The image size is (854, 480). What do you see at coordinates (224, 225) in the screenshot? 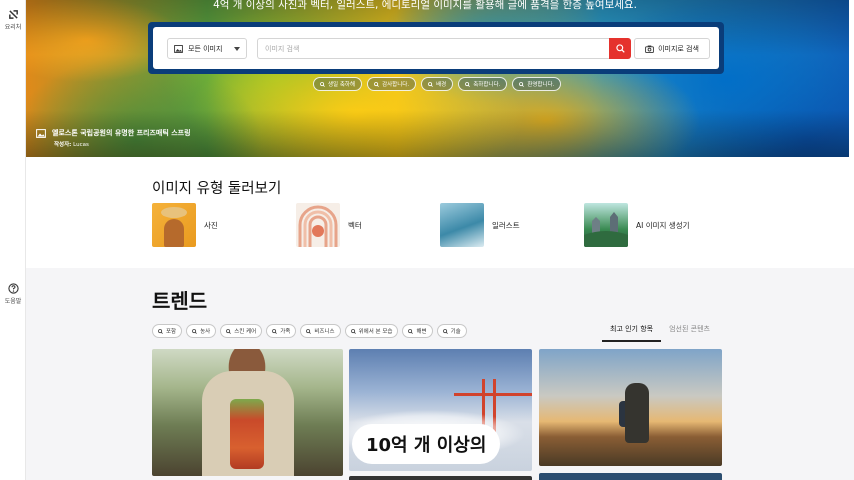
I see `image-type-photo: 사진` at bounding box center [224, 225].